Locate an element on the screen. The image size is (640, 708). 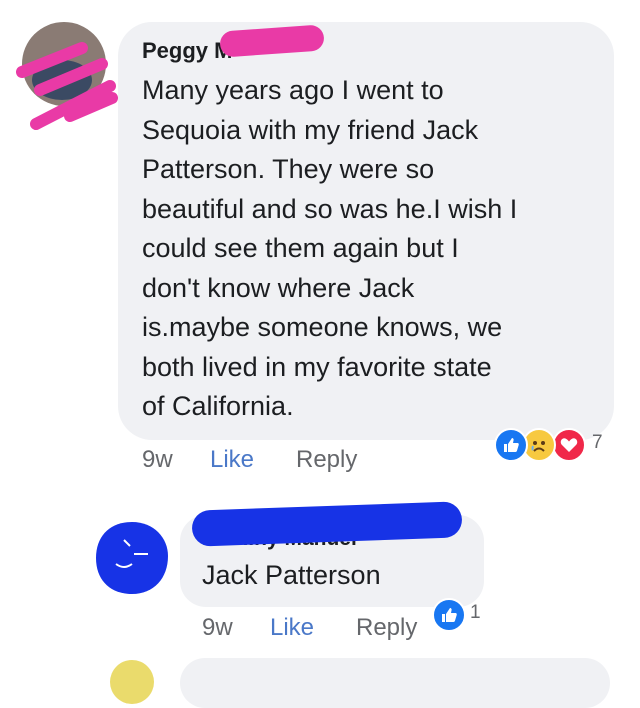
love-reaction-icon is located at coordinates (569, 445).